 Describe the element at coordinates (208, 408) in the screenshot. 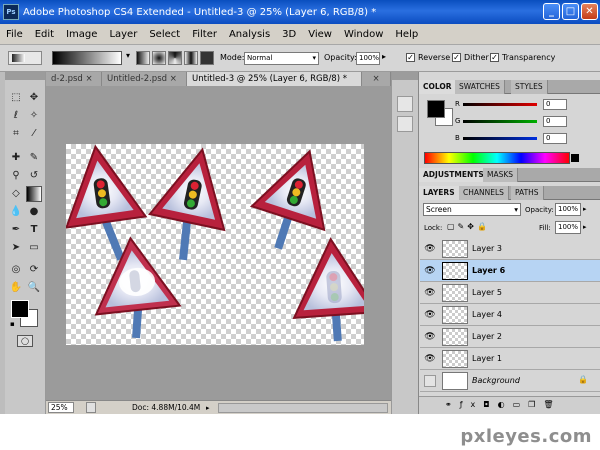

I see `status-menu-arrow: ▸` at that location.